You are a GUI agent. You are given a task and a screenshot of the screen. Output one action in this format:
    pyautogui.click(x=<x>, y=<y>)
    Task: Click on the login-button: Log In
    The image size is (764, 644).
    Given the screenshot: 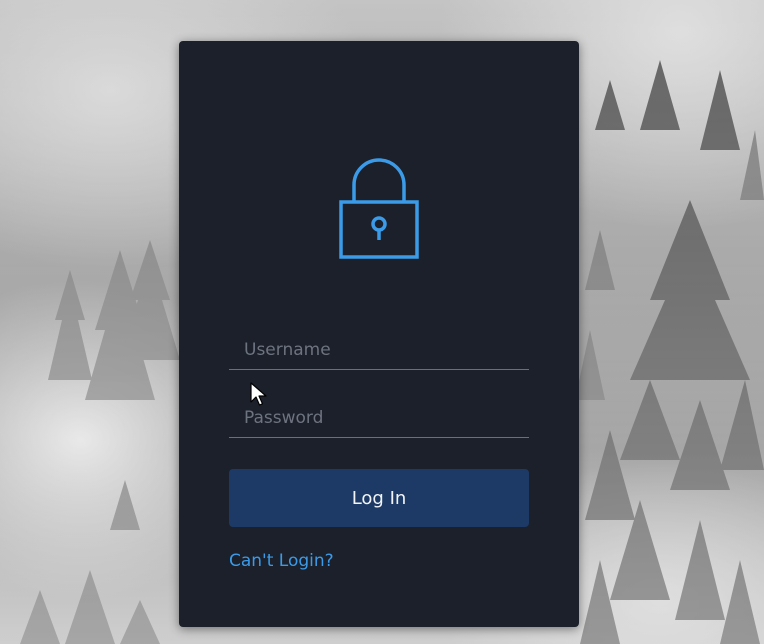 What is the action you would take?
    pyautogui.click(x=379, y=498)
    